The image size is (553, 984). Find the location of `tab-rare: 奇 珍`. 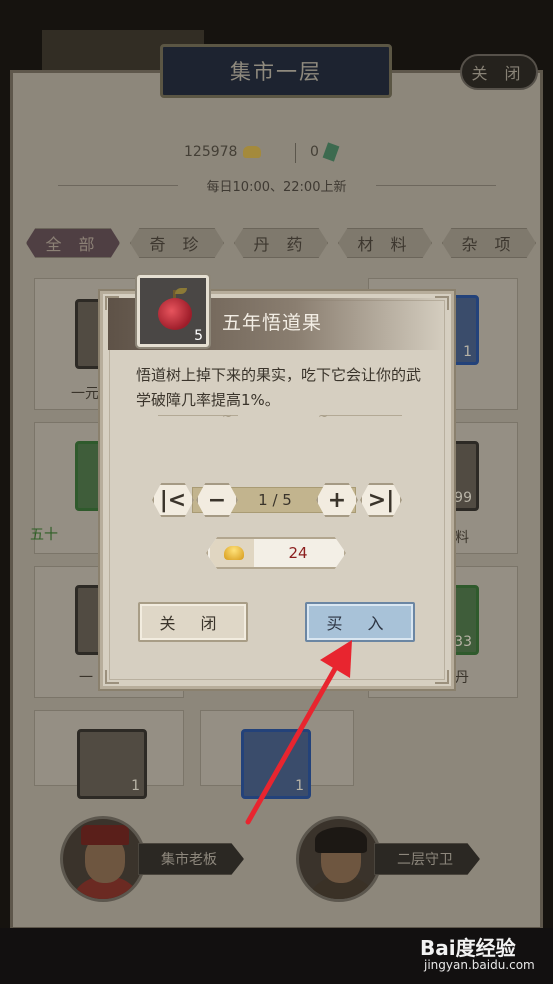

tab-rare: 奇 珍 is located at coordinates (177, 243).